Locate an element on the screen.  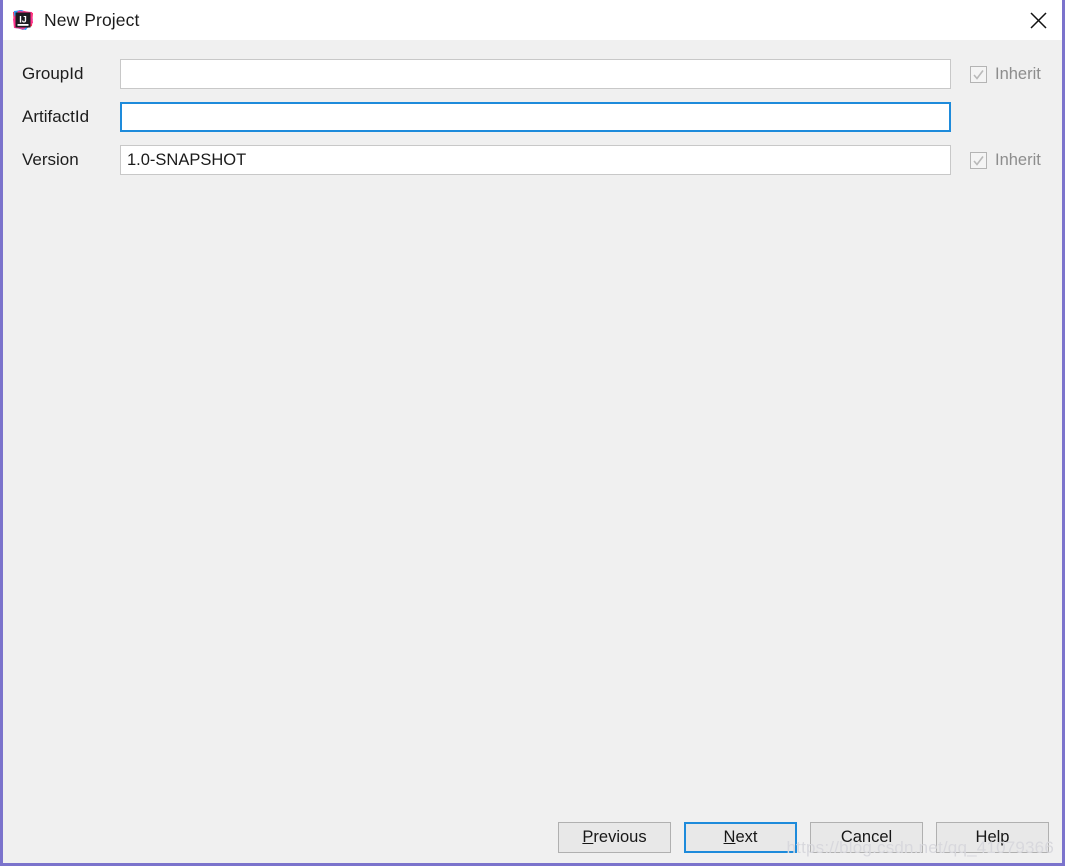
intellij-idea-logo-icon: IJ is located at coordinates (23, 20).